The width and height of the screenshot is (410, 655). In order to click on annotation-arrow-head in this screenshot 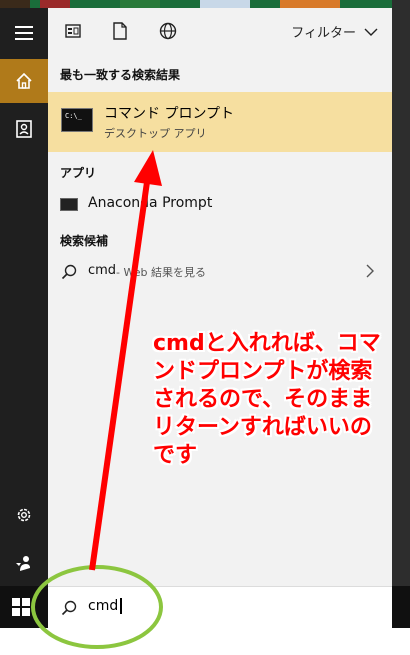, I will do `click(148, 168)`.